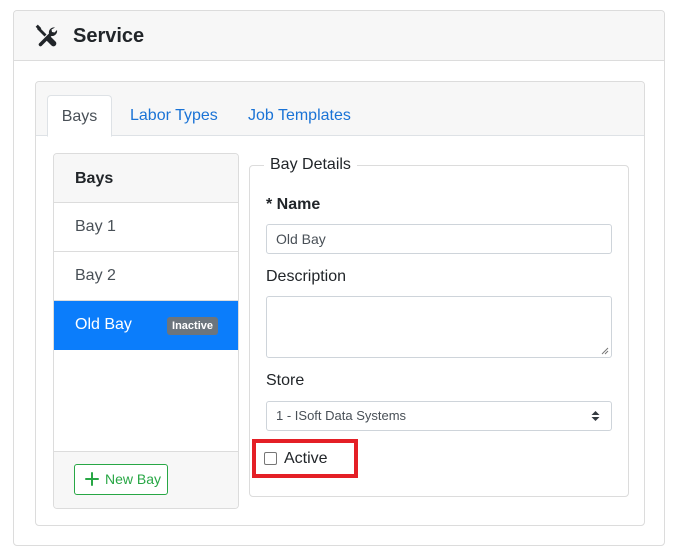  Describe the element at coordinates (299, 116) in the screenshot. I see `tab-job-templates: Job Templates` at that location.